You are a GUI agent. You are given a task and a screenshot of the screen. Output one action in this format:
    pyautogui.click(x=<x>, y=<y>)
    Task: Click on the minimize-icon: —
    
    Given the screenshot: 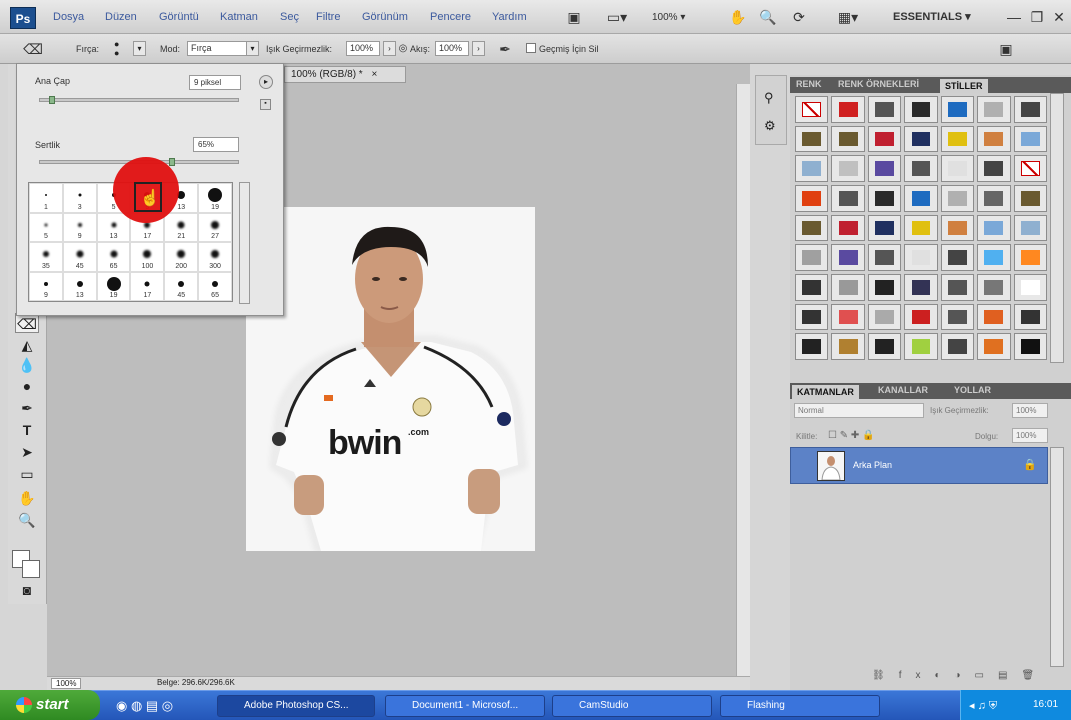 What is the action you would take?
    pyautogui.click(x=1014, y=17)
    